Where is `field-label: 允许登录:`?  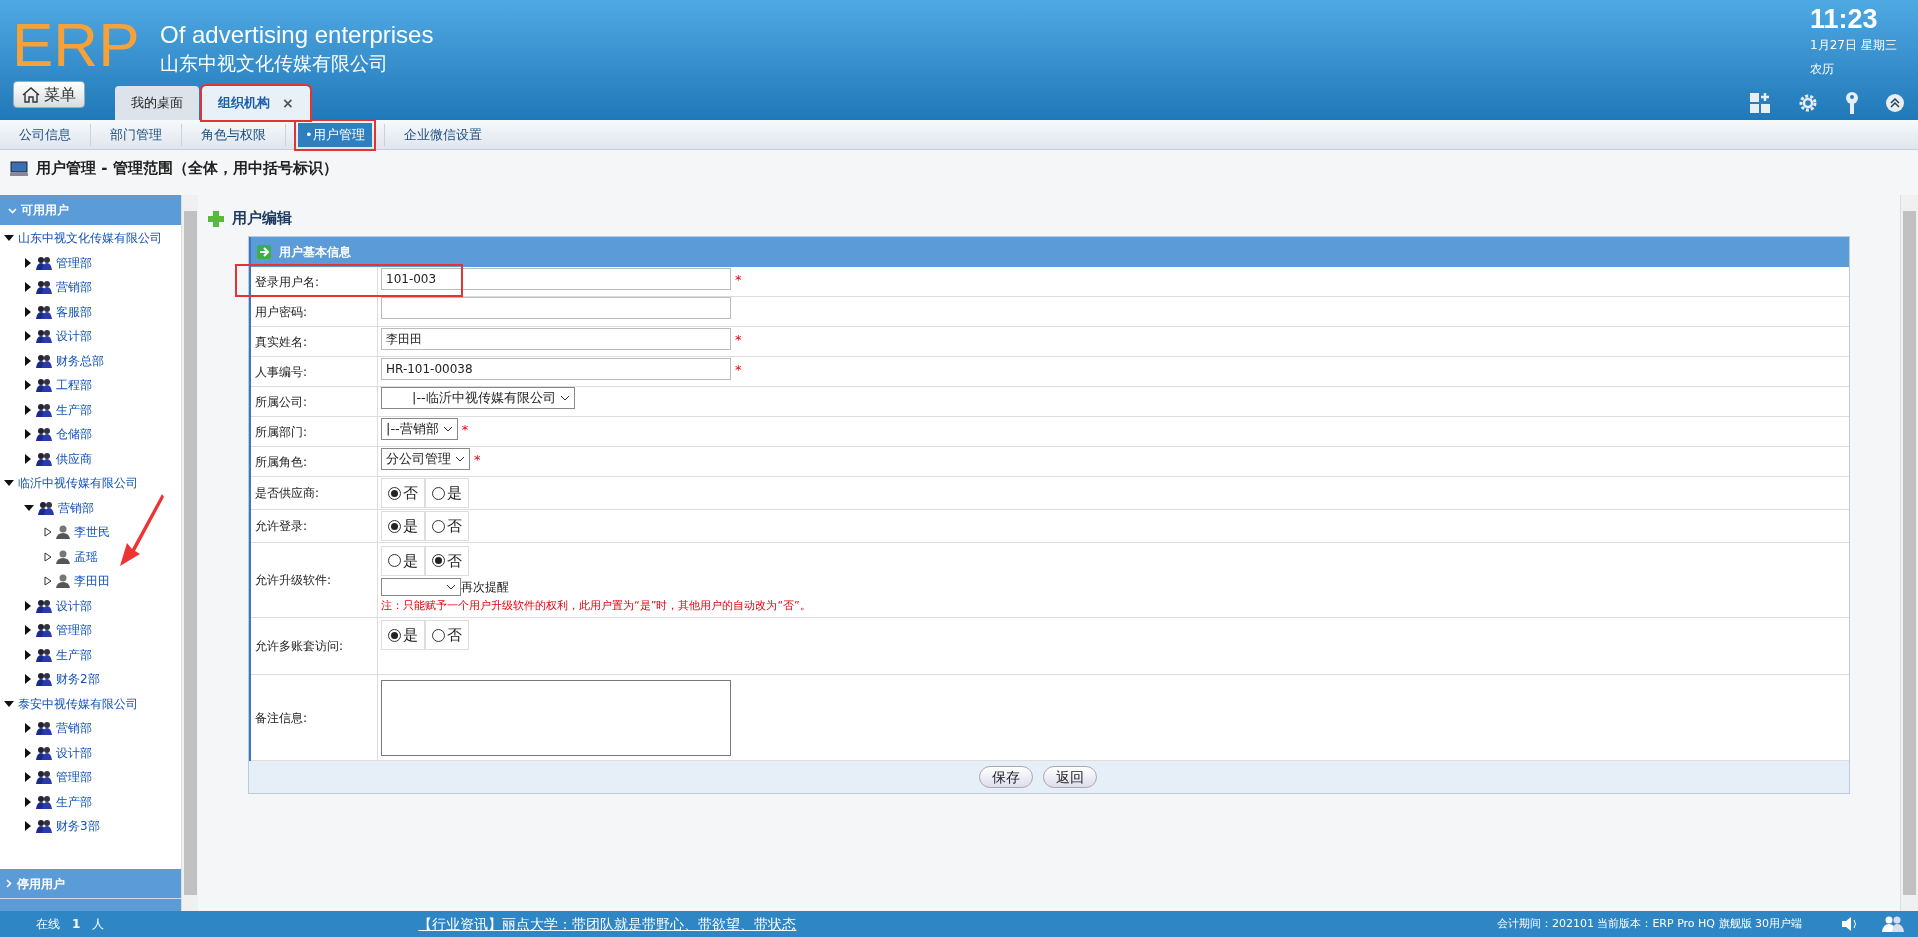
field-label: 允许登录: is located at coordinates (281, 526).